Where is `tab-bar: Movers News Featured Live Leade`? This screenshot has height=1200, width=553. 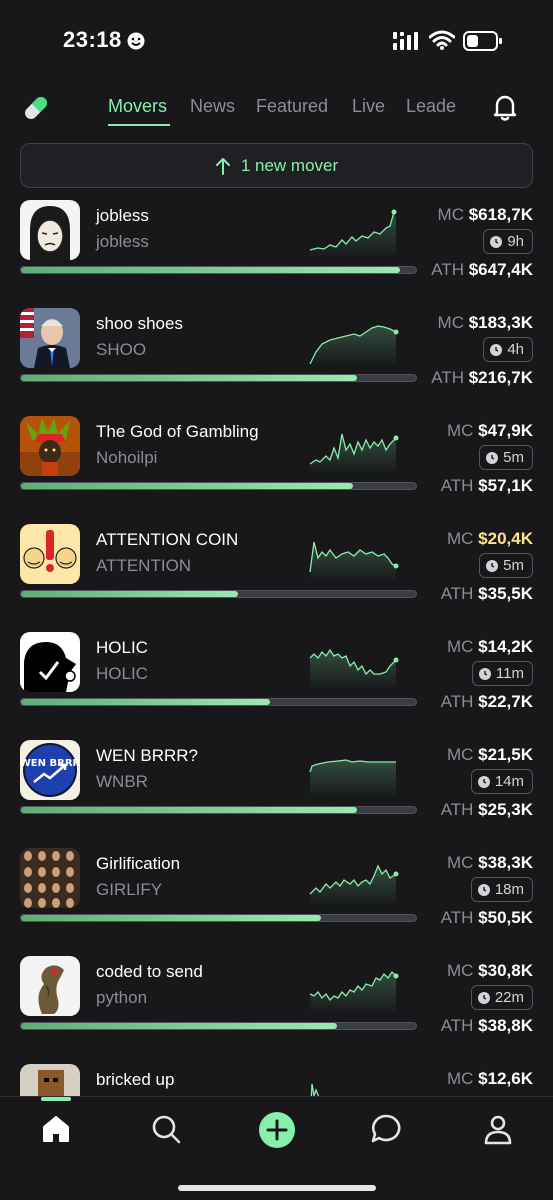
tab-bar: Movers News Featured Live Leade is located at coordinates (281, 109).